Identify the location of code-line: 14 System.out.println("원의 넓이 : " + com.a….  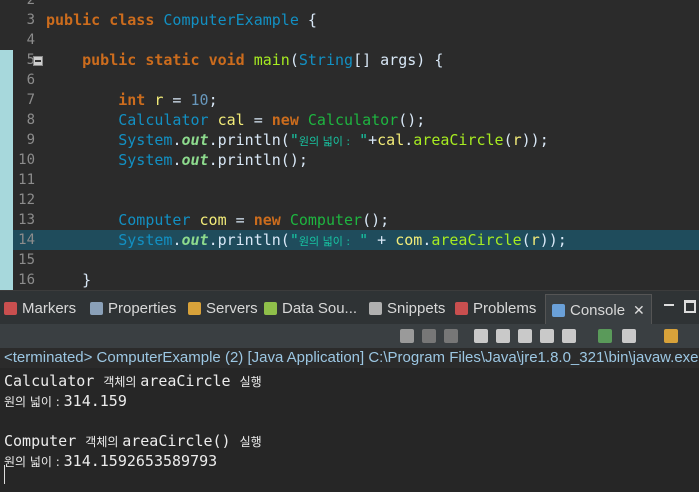
(349, 240).